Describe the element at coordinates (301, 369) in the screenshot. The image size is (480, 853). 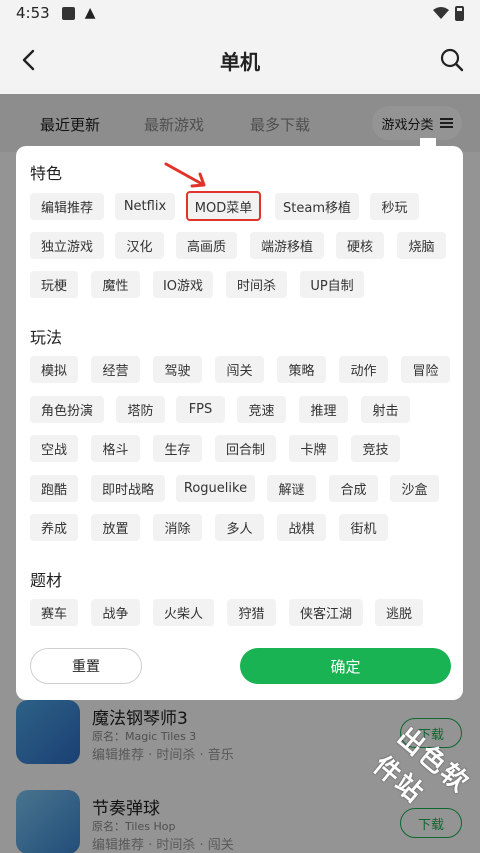
I see `chip: 策略` at that location.